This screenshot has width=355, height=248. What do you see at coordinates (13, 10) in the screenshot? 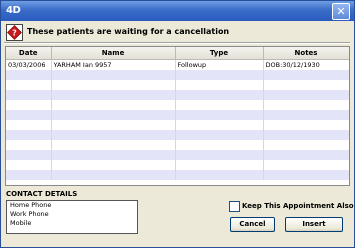
I see `4d-app-icon: 4D` at bounding box center [13, 10].